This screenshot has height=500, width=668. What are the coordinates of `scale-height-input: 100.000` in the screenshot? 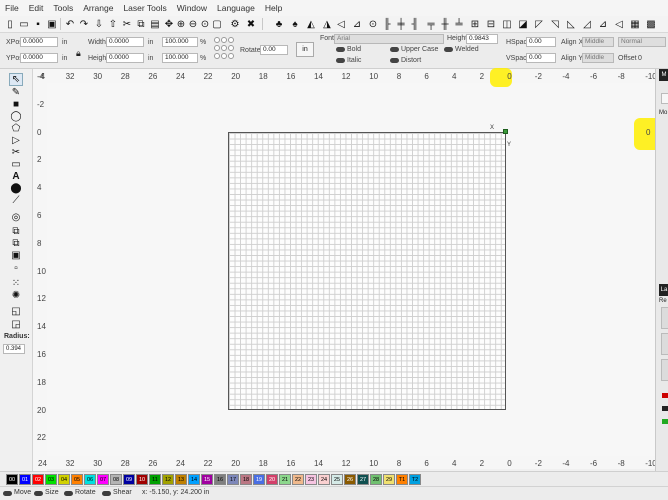 It's located at (180, 58).